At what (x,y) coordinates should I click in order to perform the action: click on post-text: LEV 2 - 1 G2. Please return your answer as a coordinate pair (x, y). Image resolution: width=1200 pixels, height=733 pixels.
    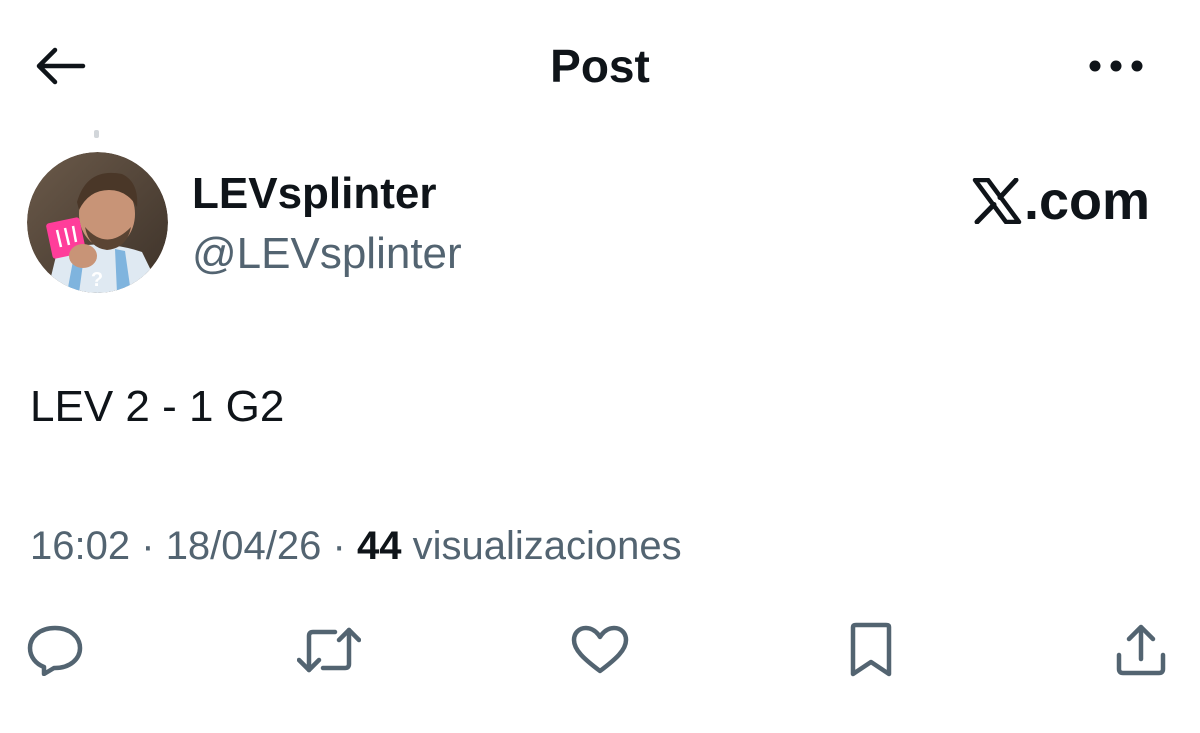
    Looking at the image, I should click on (157, 406).